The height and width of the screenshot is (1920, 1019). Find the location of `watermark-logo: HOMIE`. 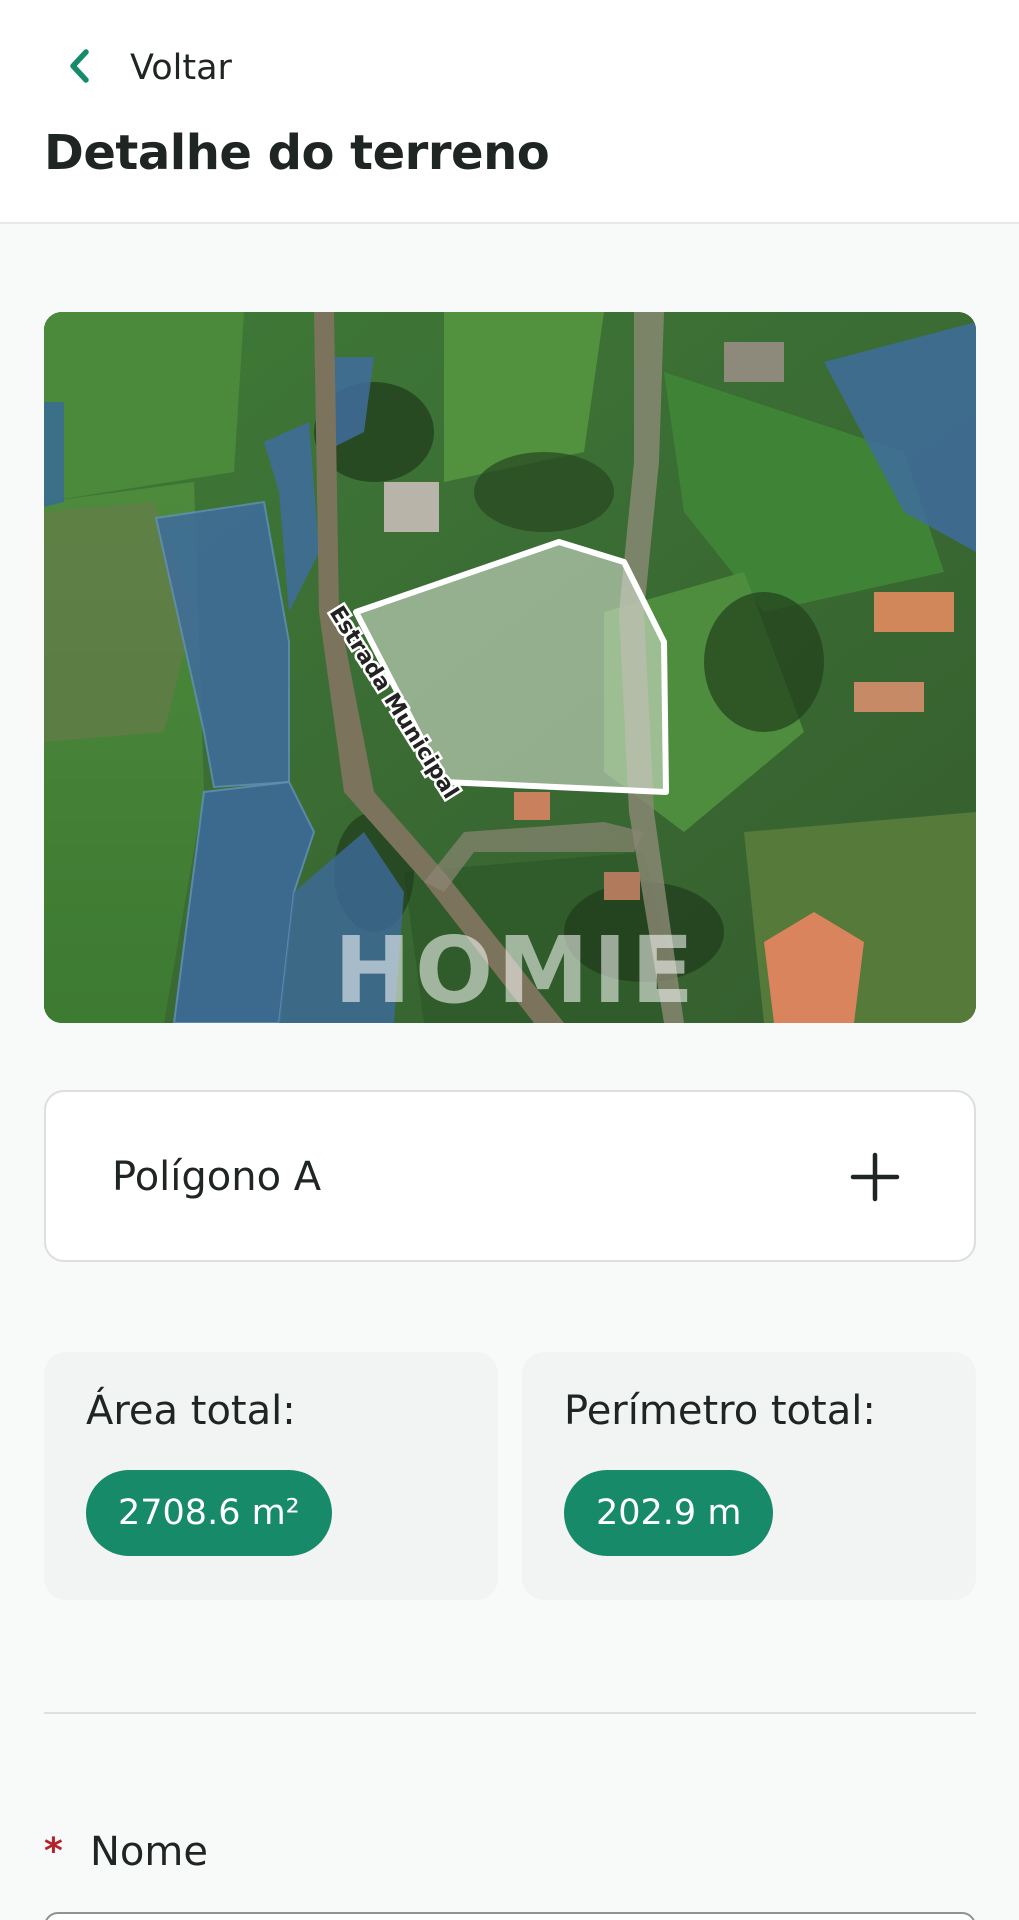

watermark-logo: HOMIE is located at coordinates (516, 970).